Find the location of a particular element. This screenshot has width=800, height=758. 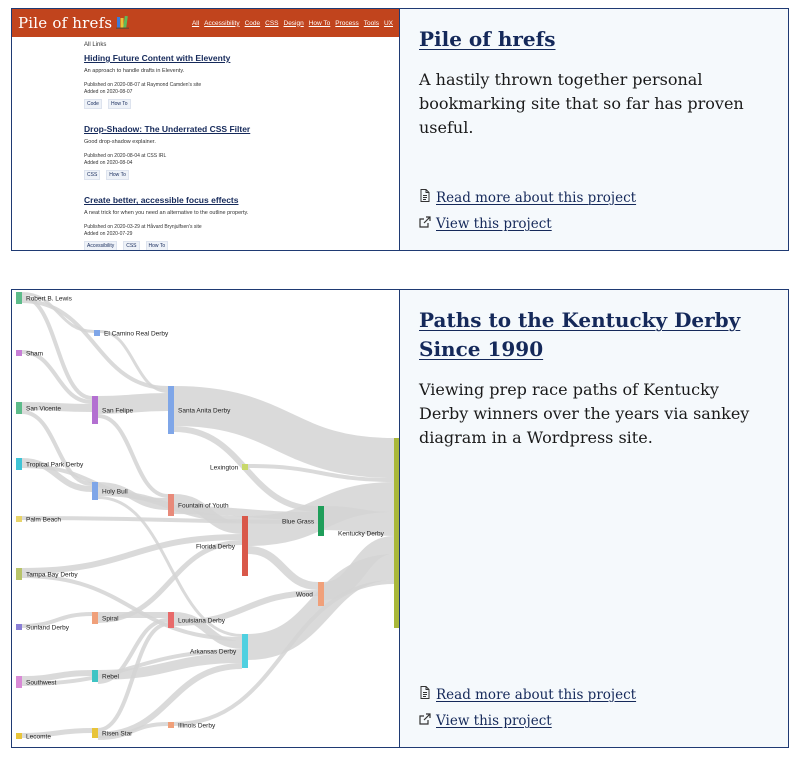

thumbnail-tag: Code is located at coordinates (93, 104).